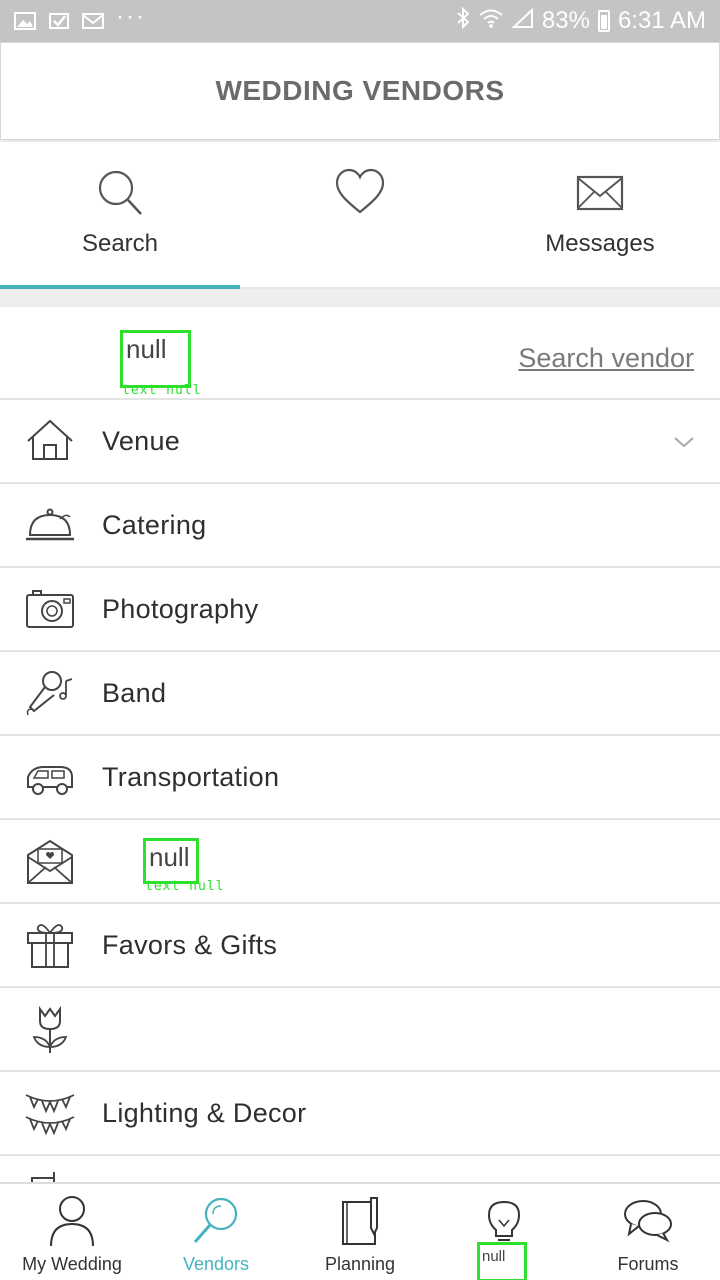  Describe the element at coordinates (360, 1030) in the screenshot. I see `category-flowers` at that location.